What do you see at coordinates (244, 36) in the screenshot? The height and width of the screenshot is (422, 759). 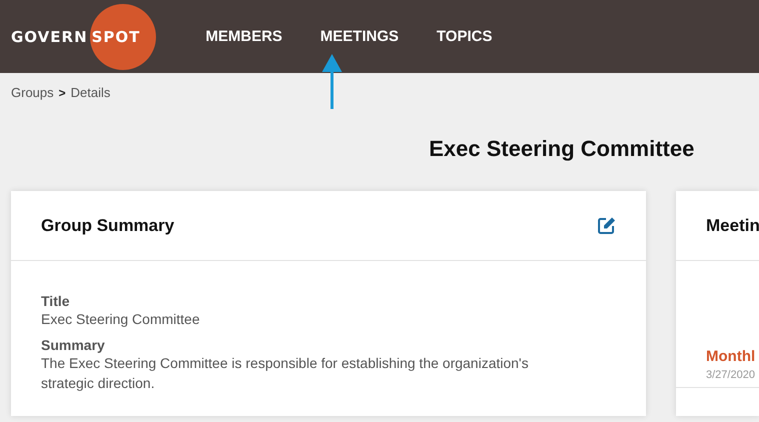 I see `nav-link: MEMBERS` at bounding box center [244, 36].